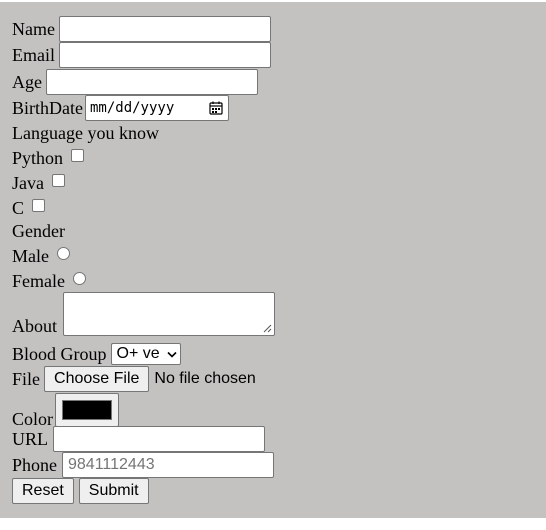 This screenshot has height=530, width=546. I want to click on file-row: File Choose File No file chosen, so click(134, 379).